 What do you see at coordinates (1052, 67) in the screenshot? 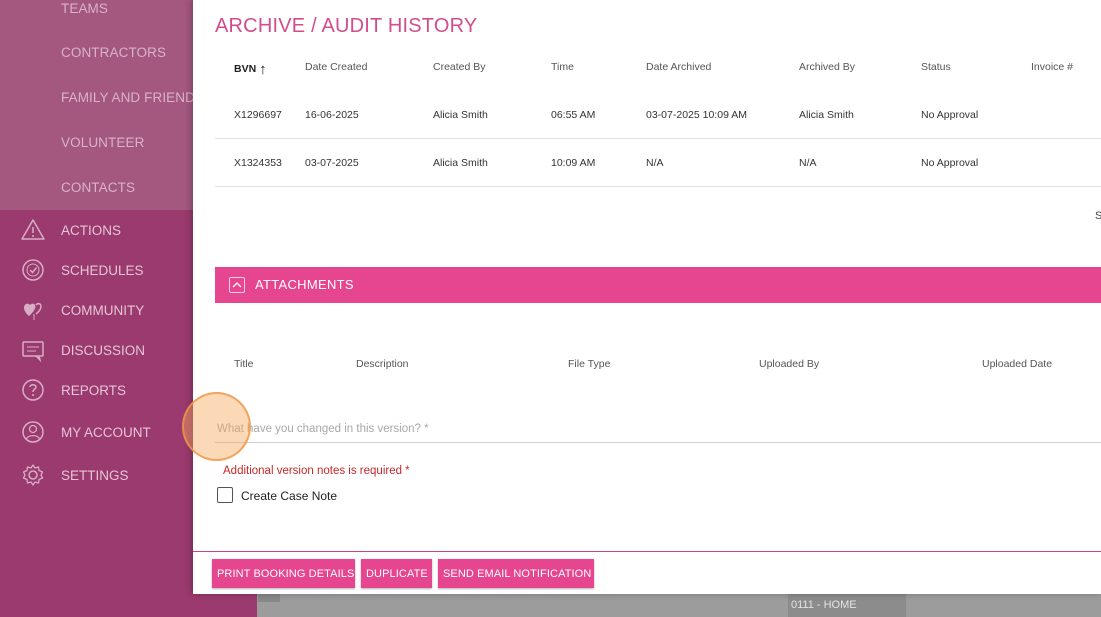
I see `column-header-invoice: Invoice #` at bounding box center [1052, 67].